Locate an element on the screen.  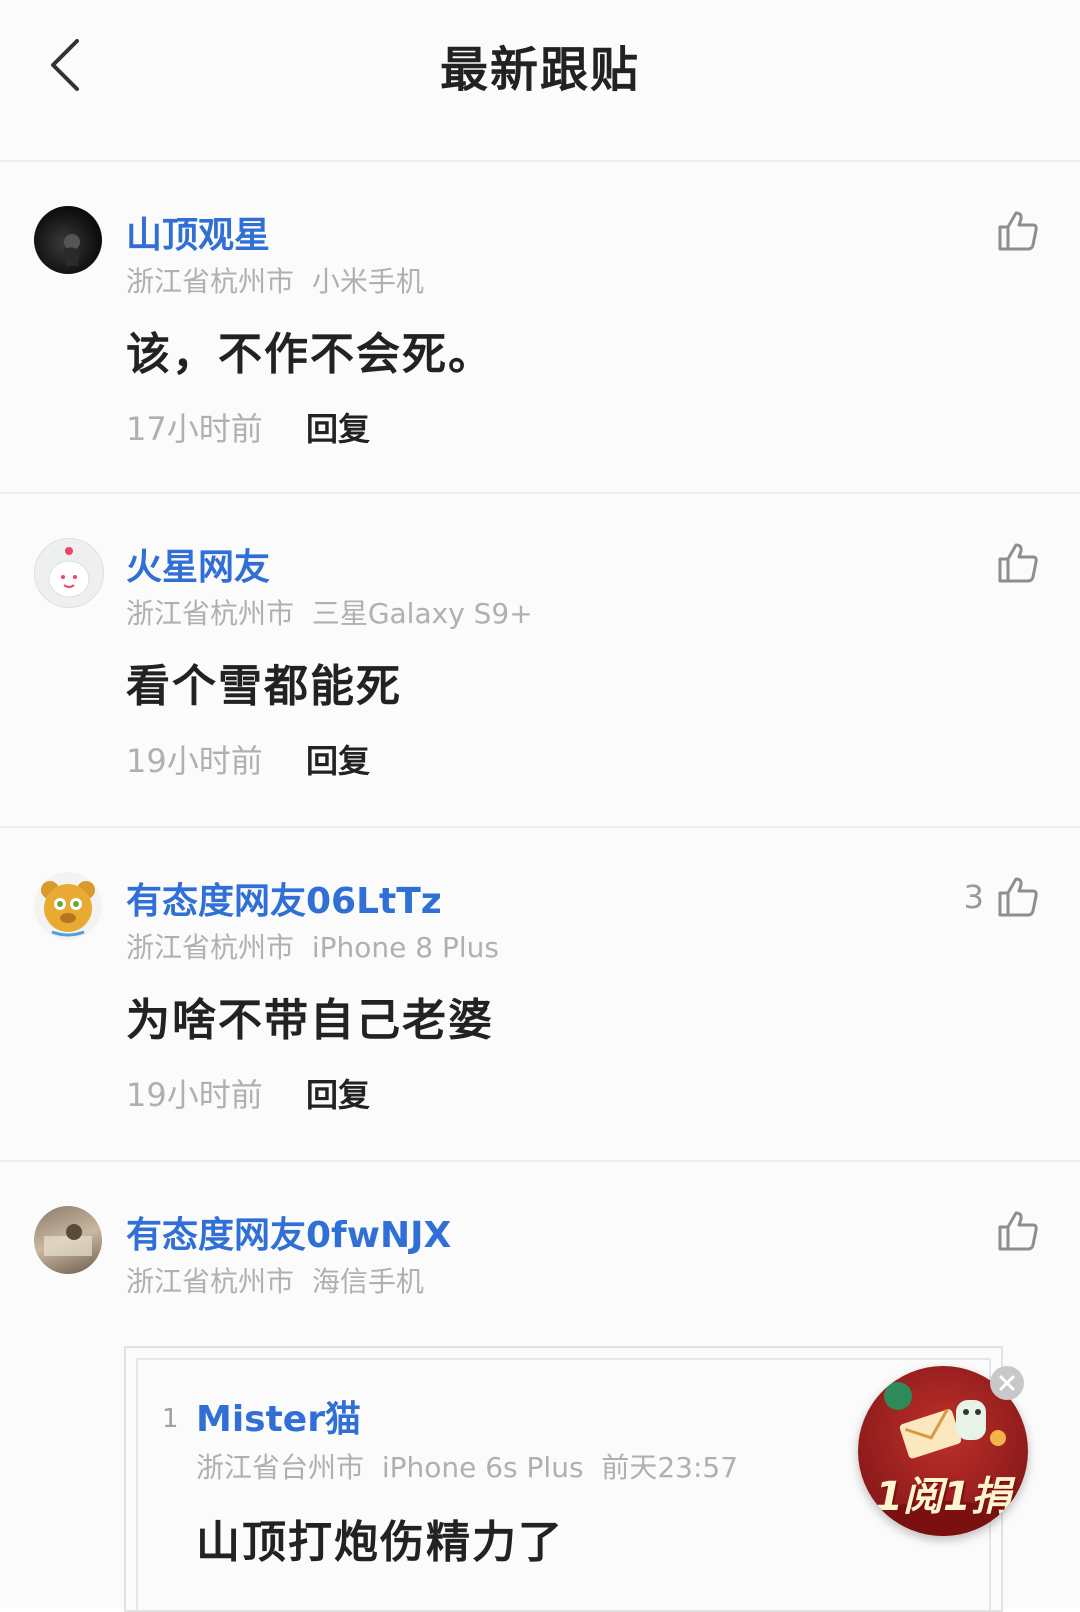
user-meta: 浙江省杭州市 iPhone 8 Plus is located at coordinates (312, 946).